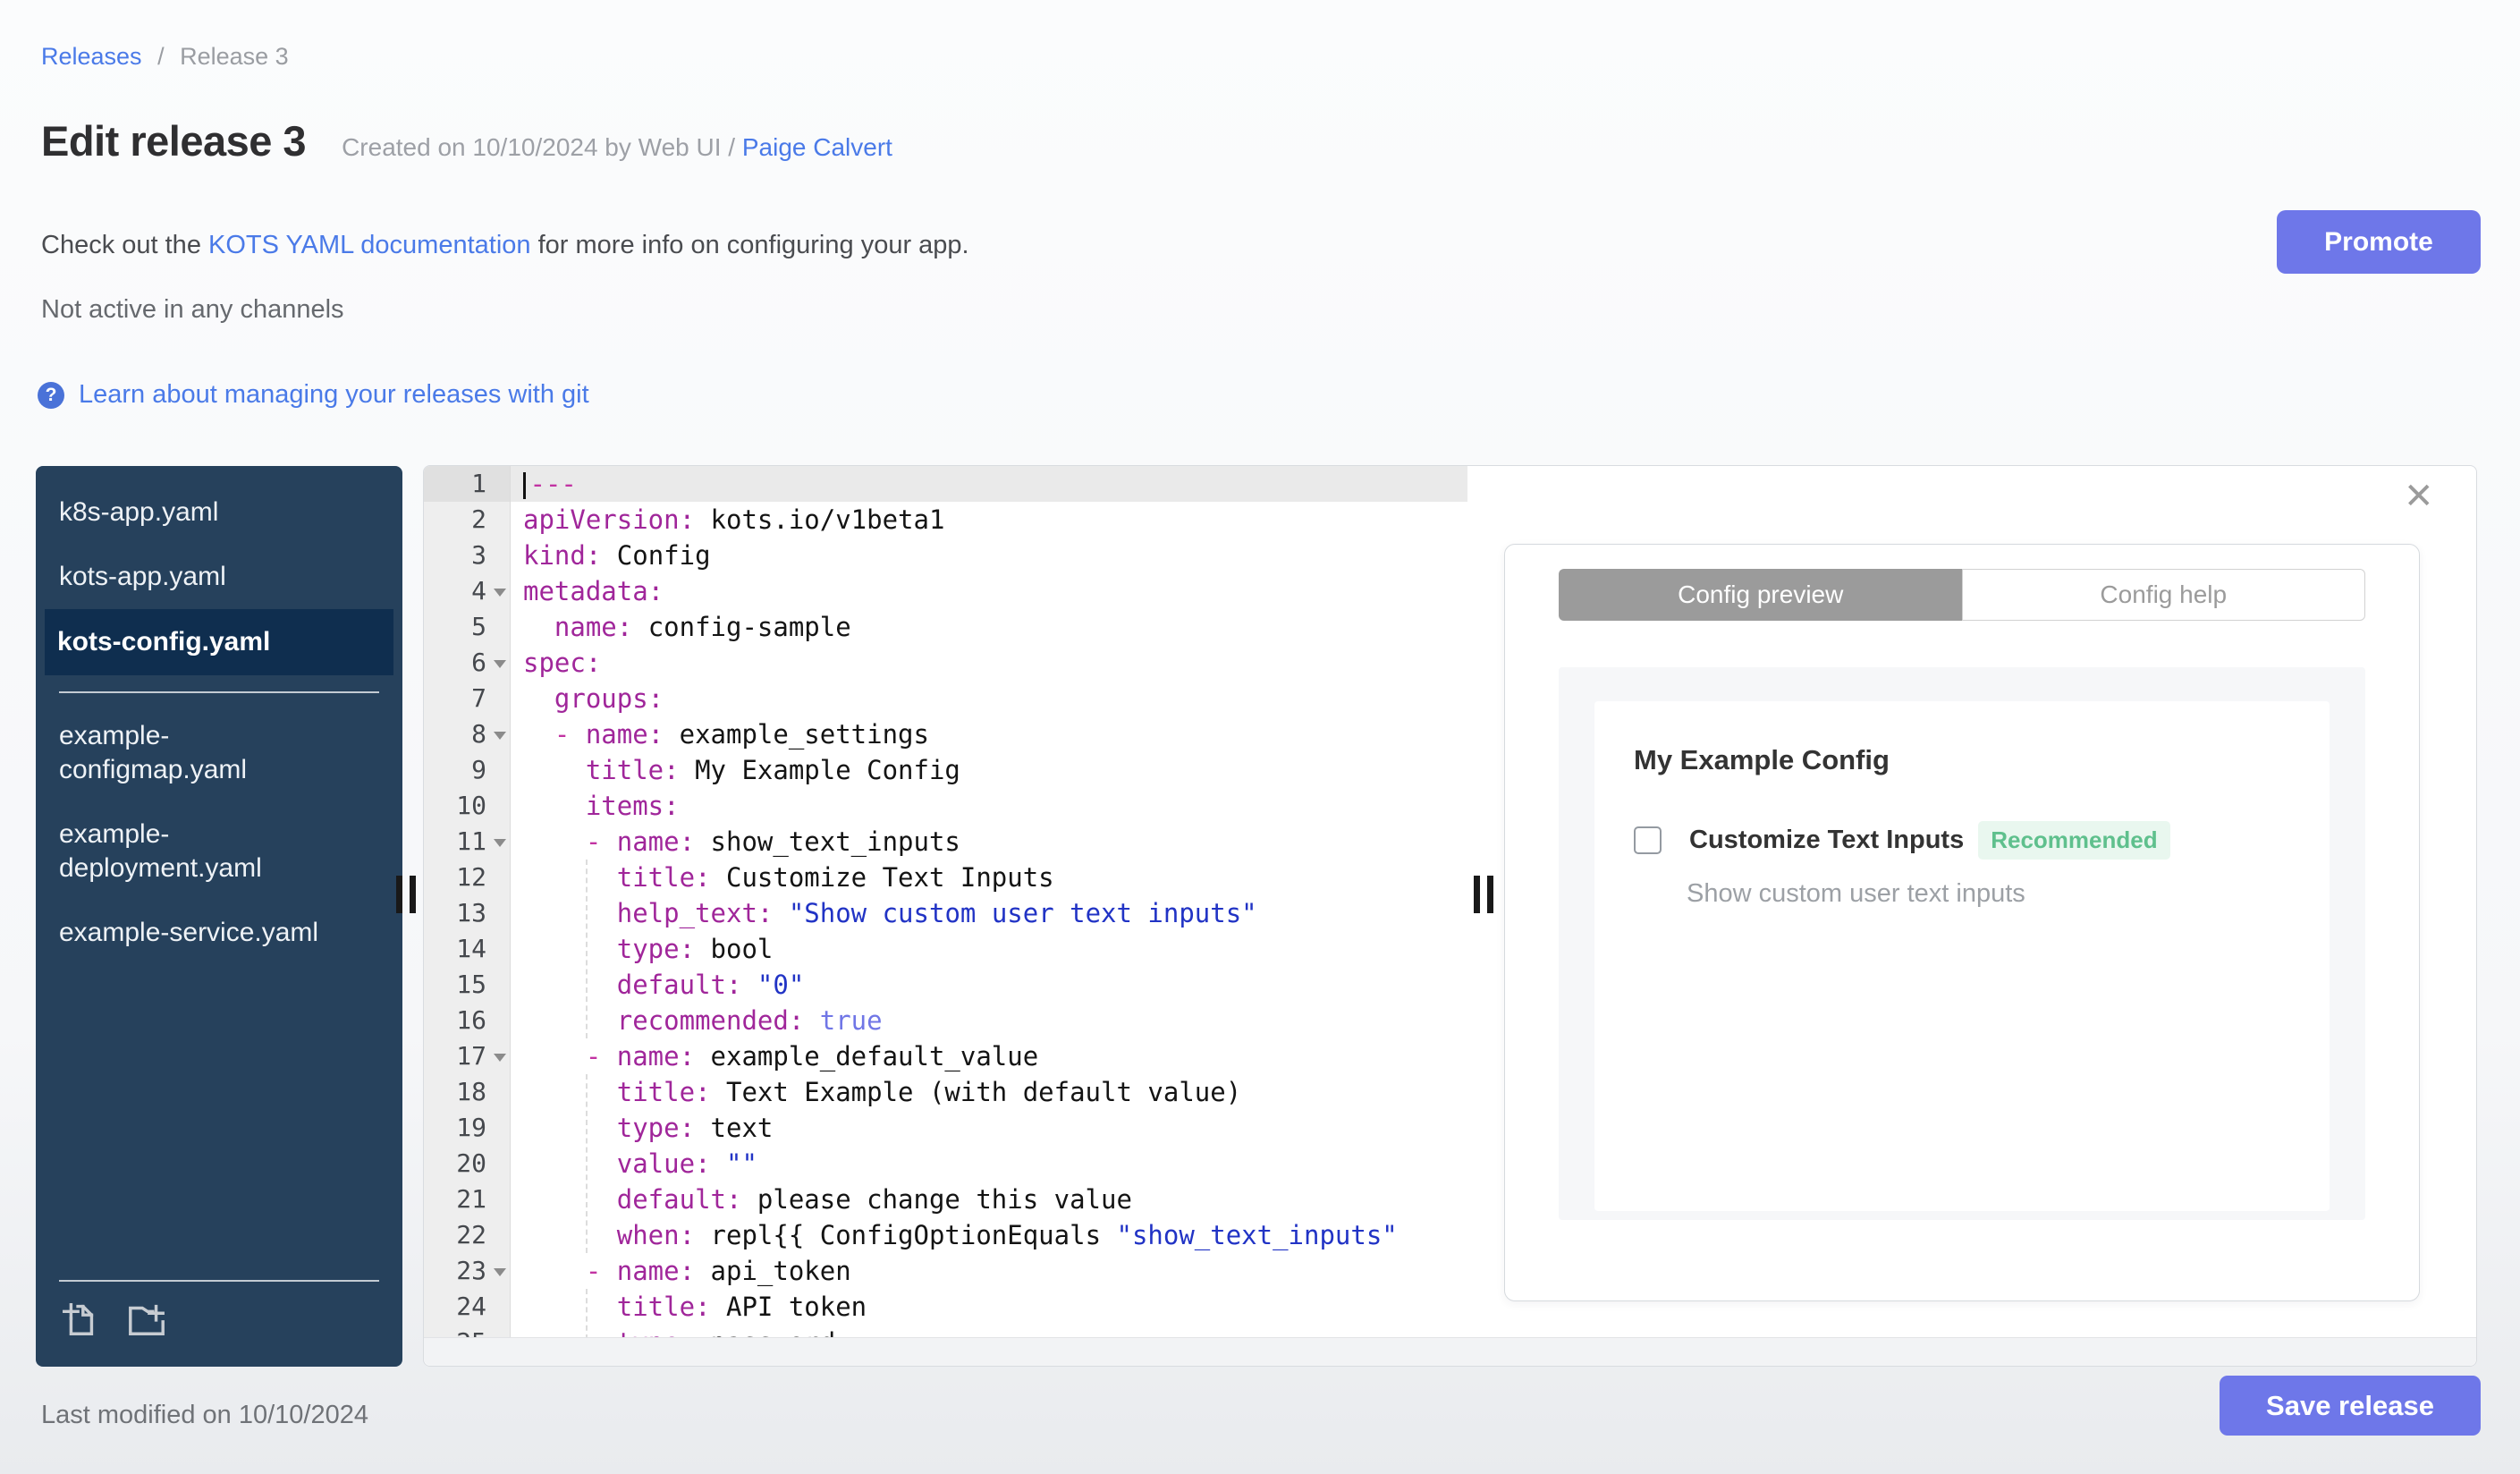  What do you see at coordinates (467, 1056) in the screenshot?
I see `gutter-line-number: 17` at bounding box center [467, 1056].